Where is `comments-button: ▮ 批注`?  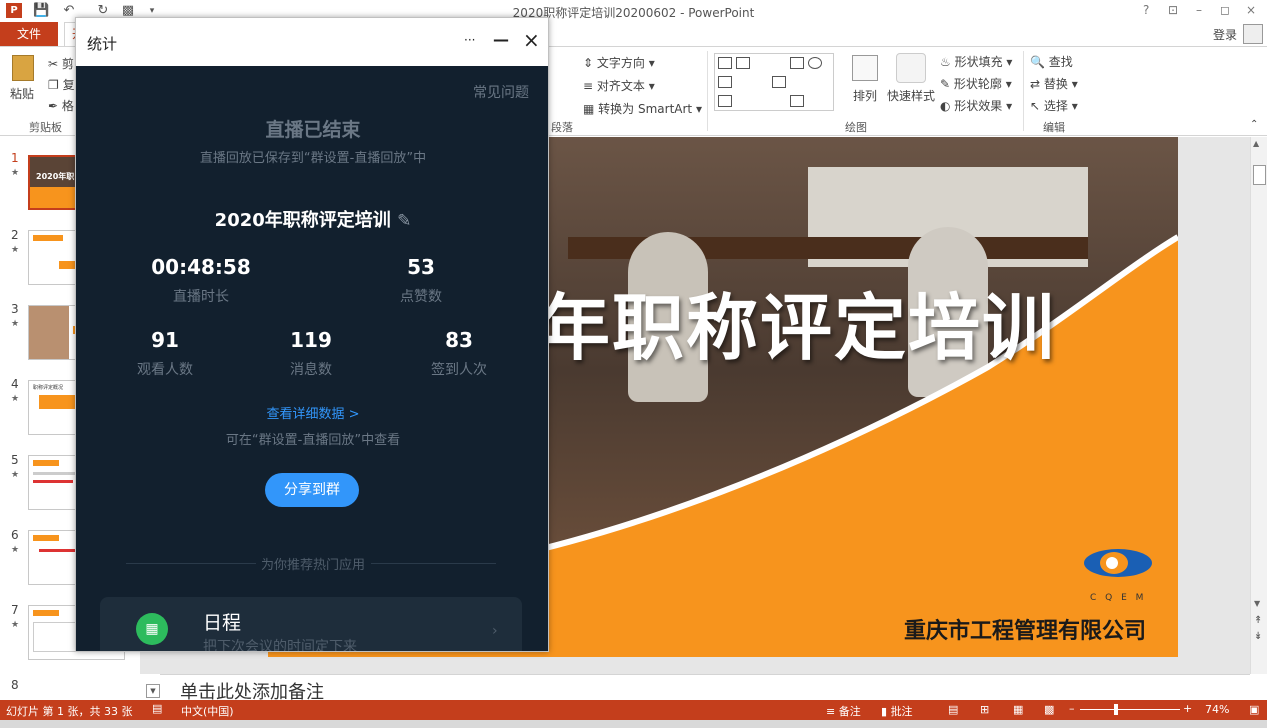 comments-button: ▮ 批注 is located at coordinates (897, 711).